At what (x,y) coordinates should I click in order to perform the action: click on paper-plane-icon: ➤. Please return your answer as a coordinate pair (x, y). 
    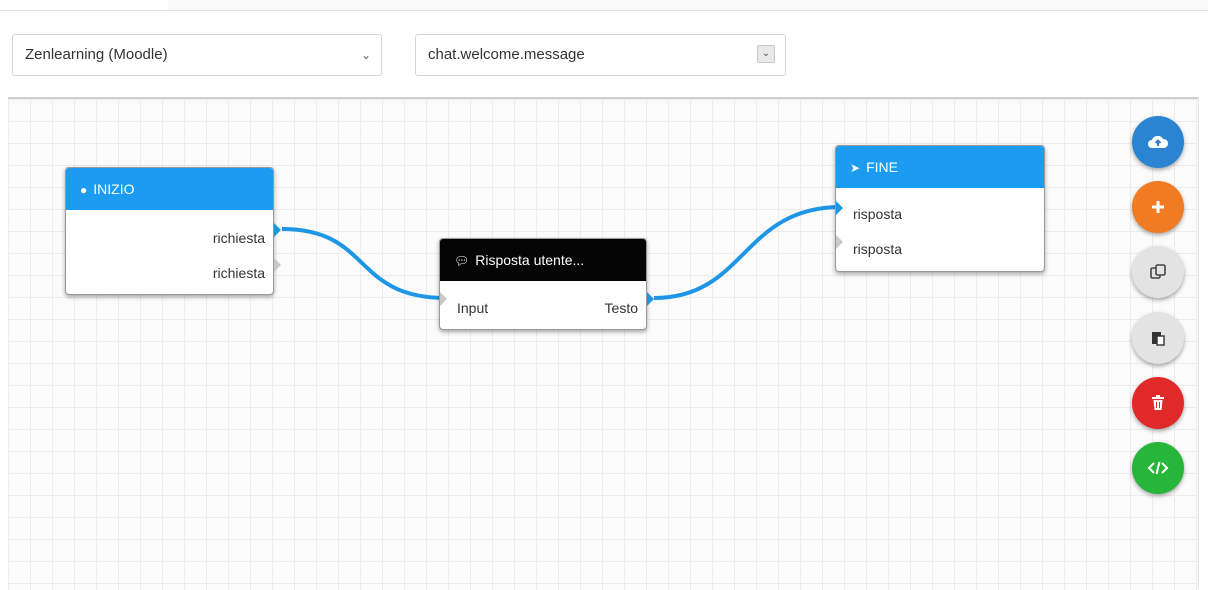
    Looking at the image, I should click on (855, 168).